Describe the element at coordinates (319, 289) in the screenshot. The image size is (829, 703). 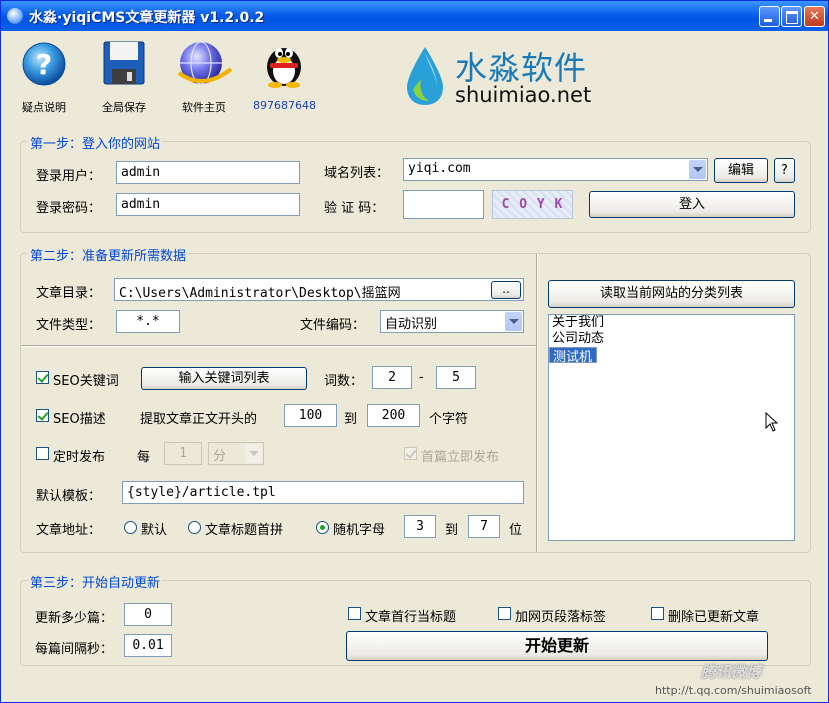
I see `dir-input: C:\Users\Administrator\Desktop\摇篮网` at that location.